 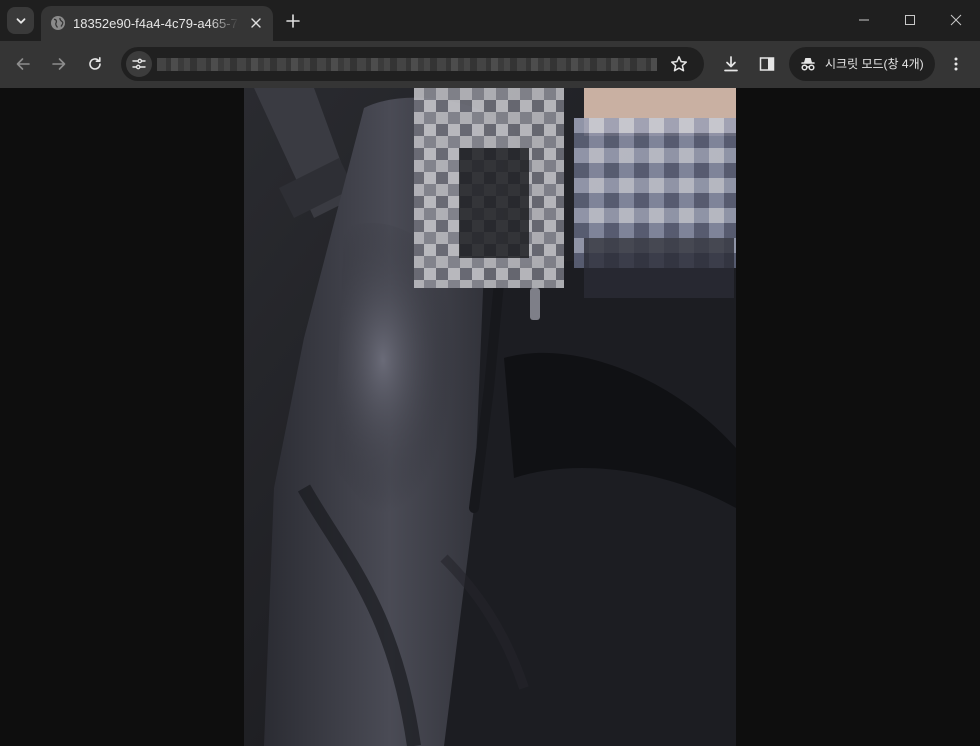 What do you see at coordinates (58, 23) in the screenshot?
I see `globe-icon` at bounding box center [58, 23].